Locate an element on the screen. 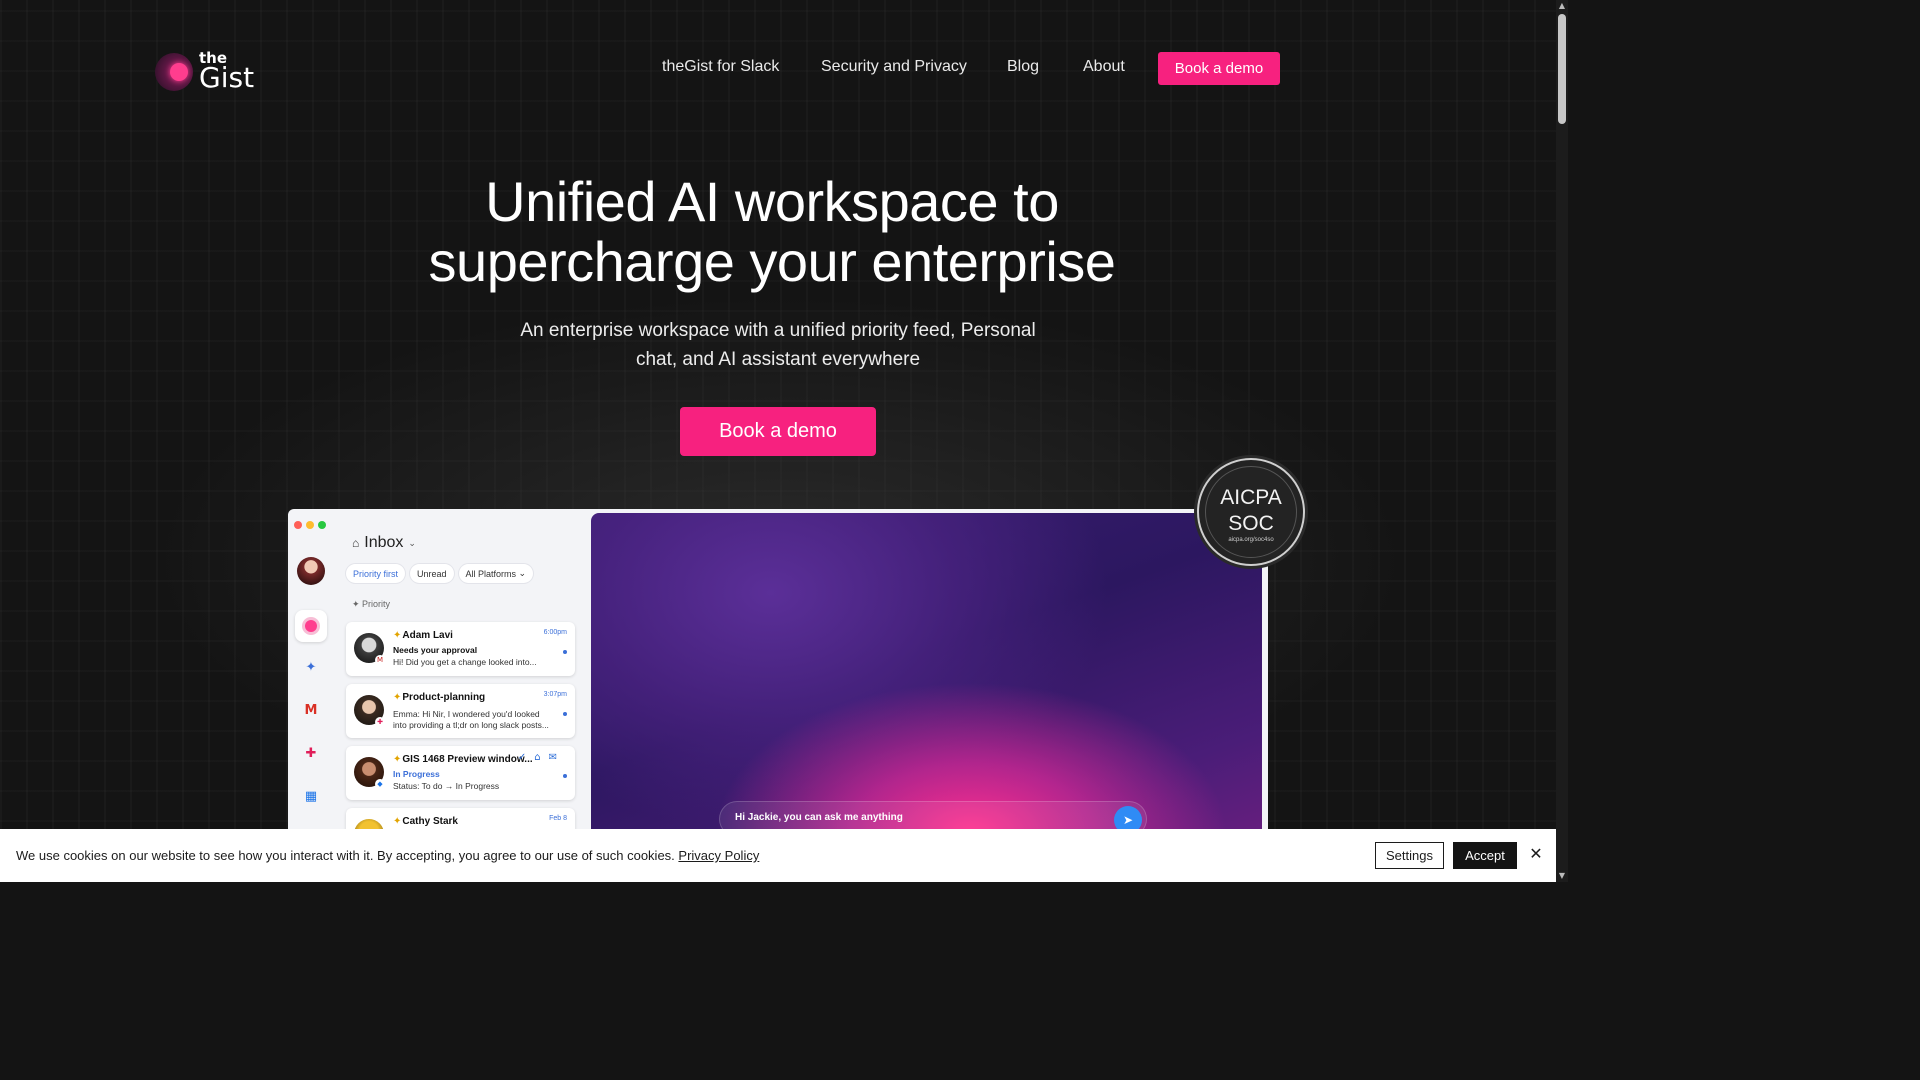 The image size is (1920, 1080). card-name: ✦Cathy Stark is located at coordinates (425, 821).